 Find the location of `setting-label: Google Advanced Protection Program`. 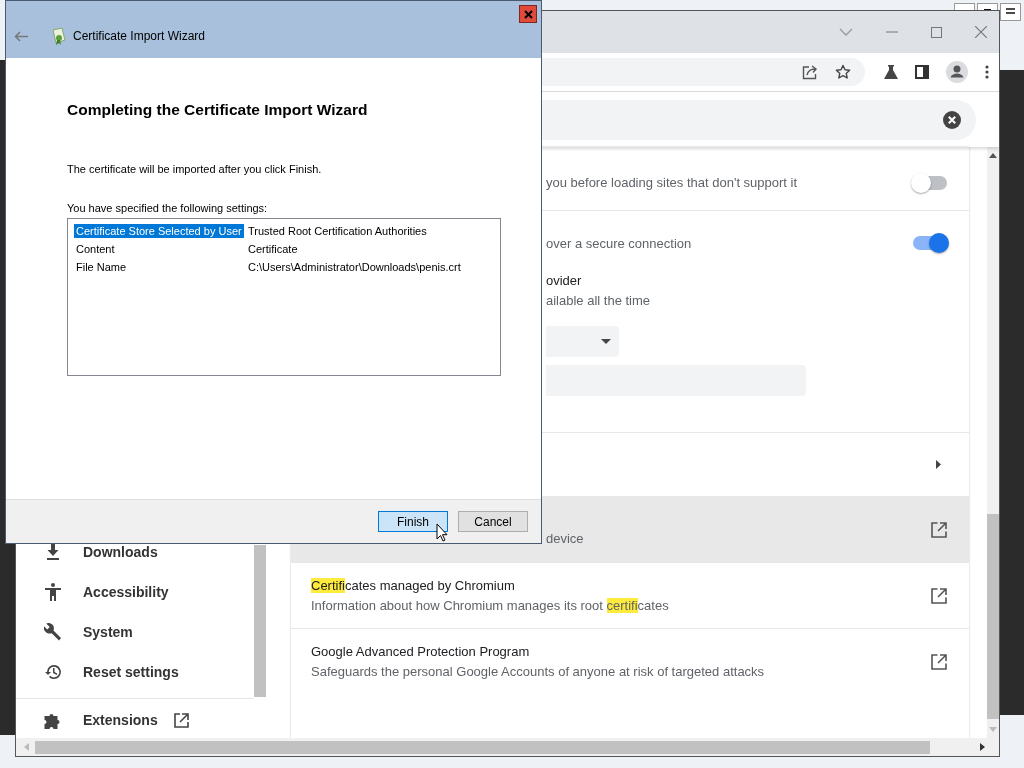

setting-label: Google Advanced Protection Program is located at coordinates (421, 651).